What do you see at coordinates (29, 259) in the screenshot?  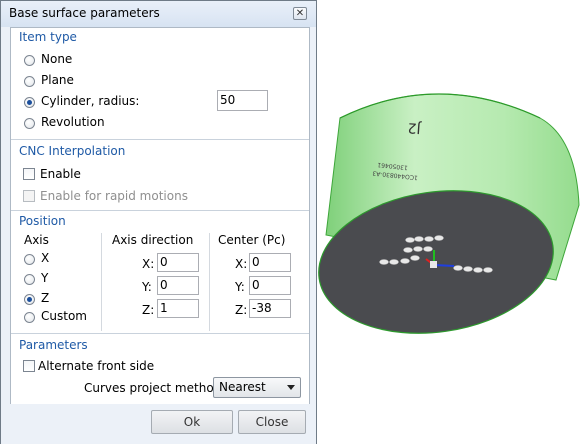 I see `radio-axis-x` at bounding box center [29, 259].